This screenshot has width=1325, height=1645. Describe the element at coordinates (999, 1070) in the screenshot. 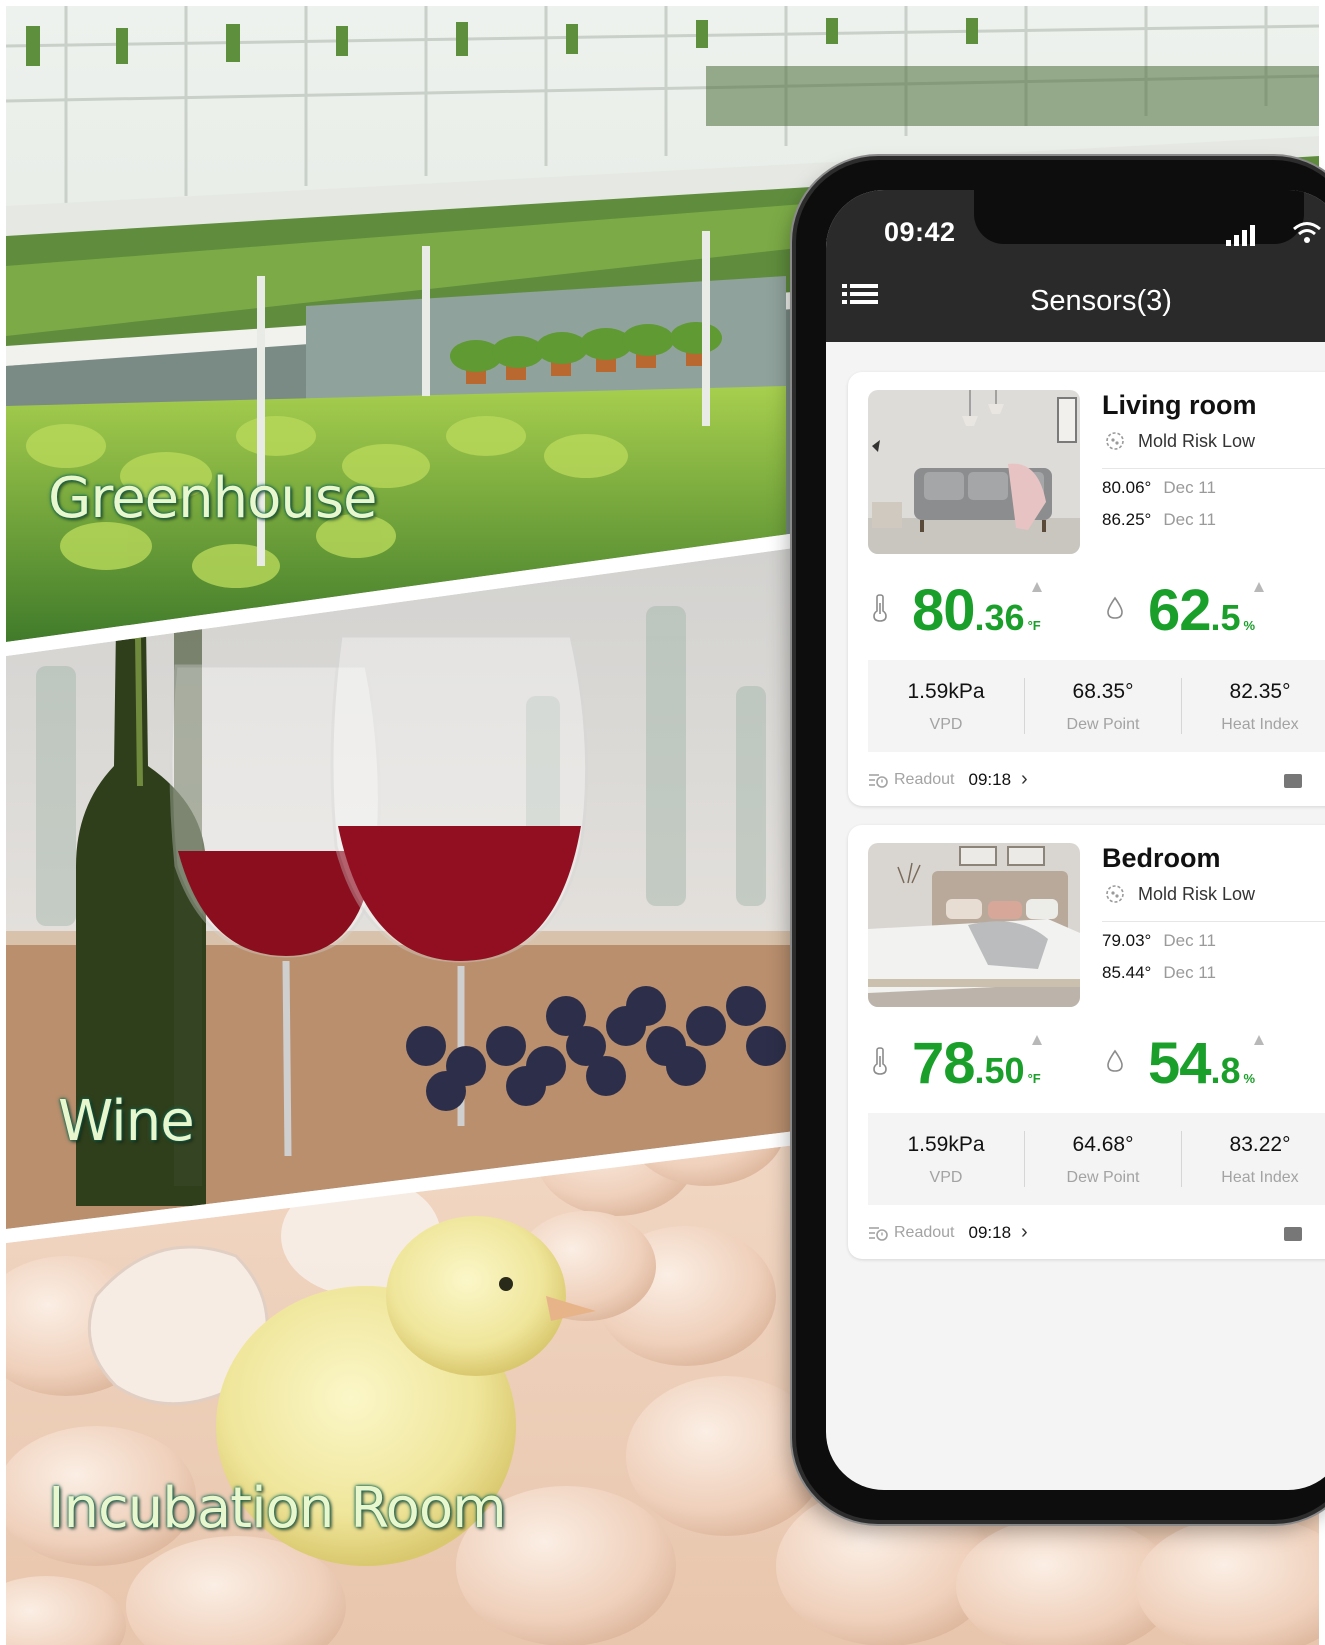

I see `temperature-fraction: .50` at that location.